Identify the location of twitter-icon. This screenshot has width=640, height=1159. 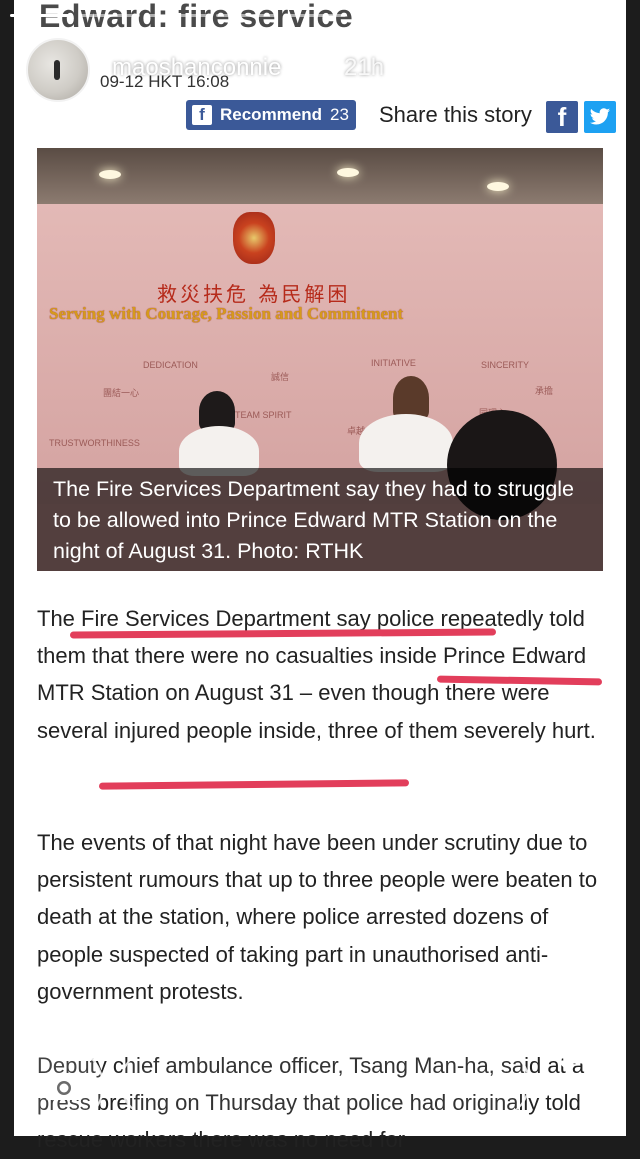
(600, 116).